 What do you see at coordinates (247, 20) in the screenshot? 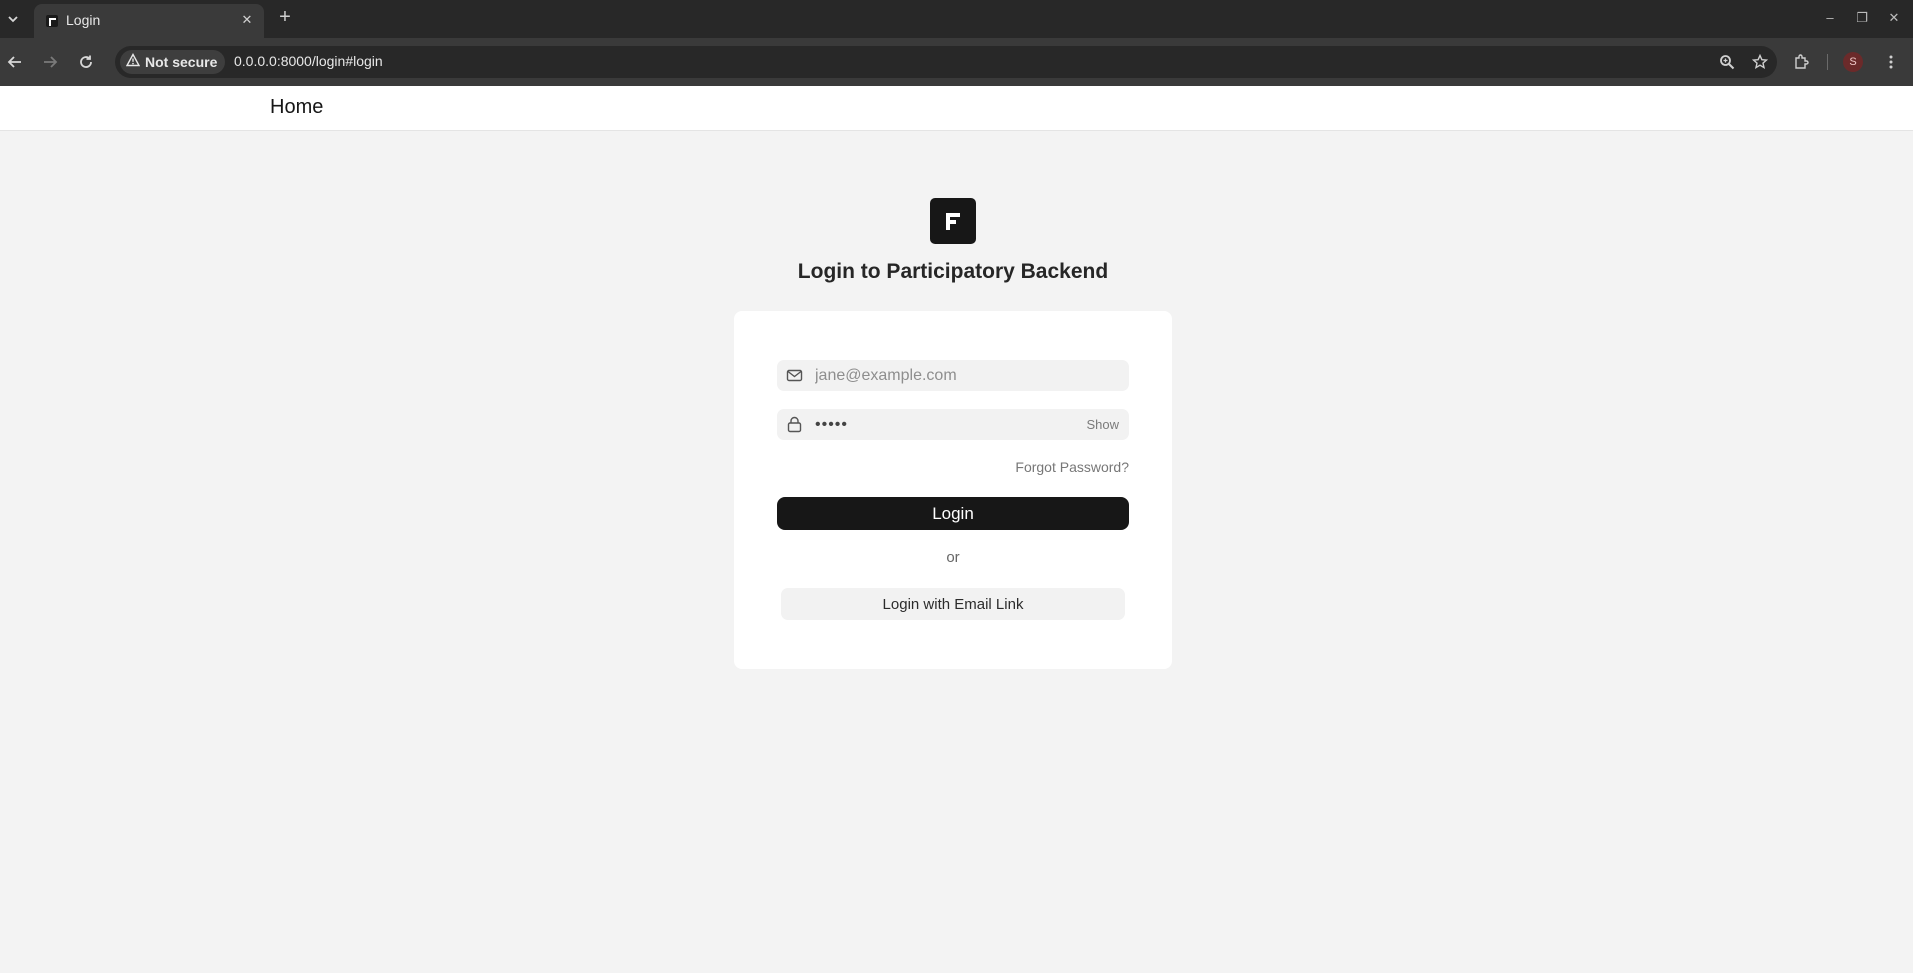
I see `tab-close-icon: ✕` at bounding box center [247, 20].